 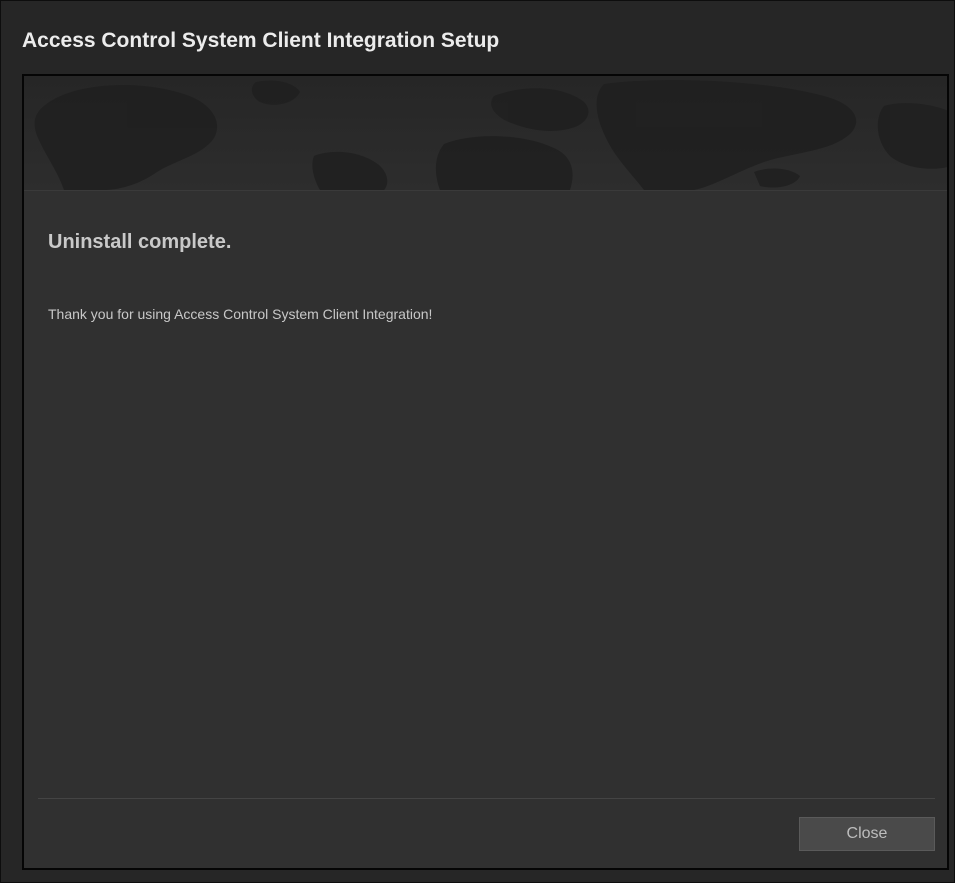 What do you see at coordinates (486, 798) in the screenshot?
I see `footer-divider` at bounding box center [486, 798].